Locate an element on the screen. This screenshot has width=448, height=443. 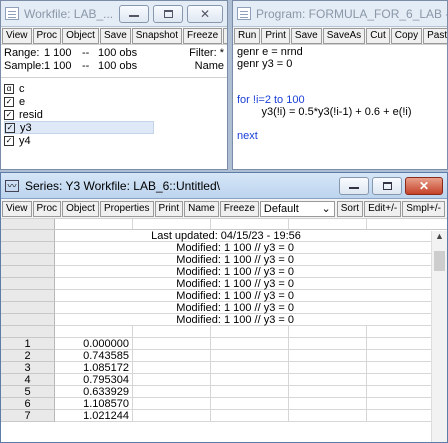
program-print-button: Print is located at coordinates (275, 35).